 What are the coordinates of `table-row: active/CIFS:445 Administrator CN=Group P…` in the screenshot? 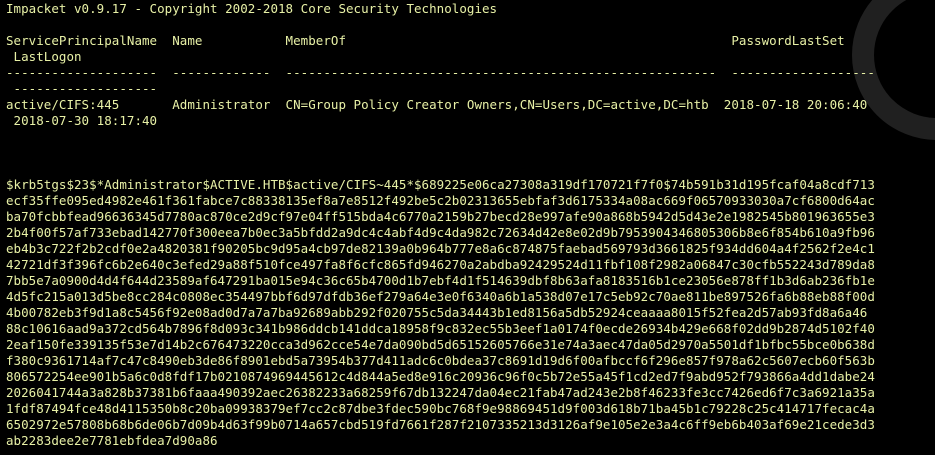 It's located at (437, 104).